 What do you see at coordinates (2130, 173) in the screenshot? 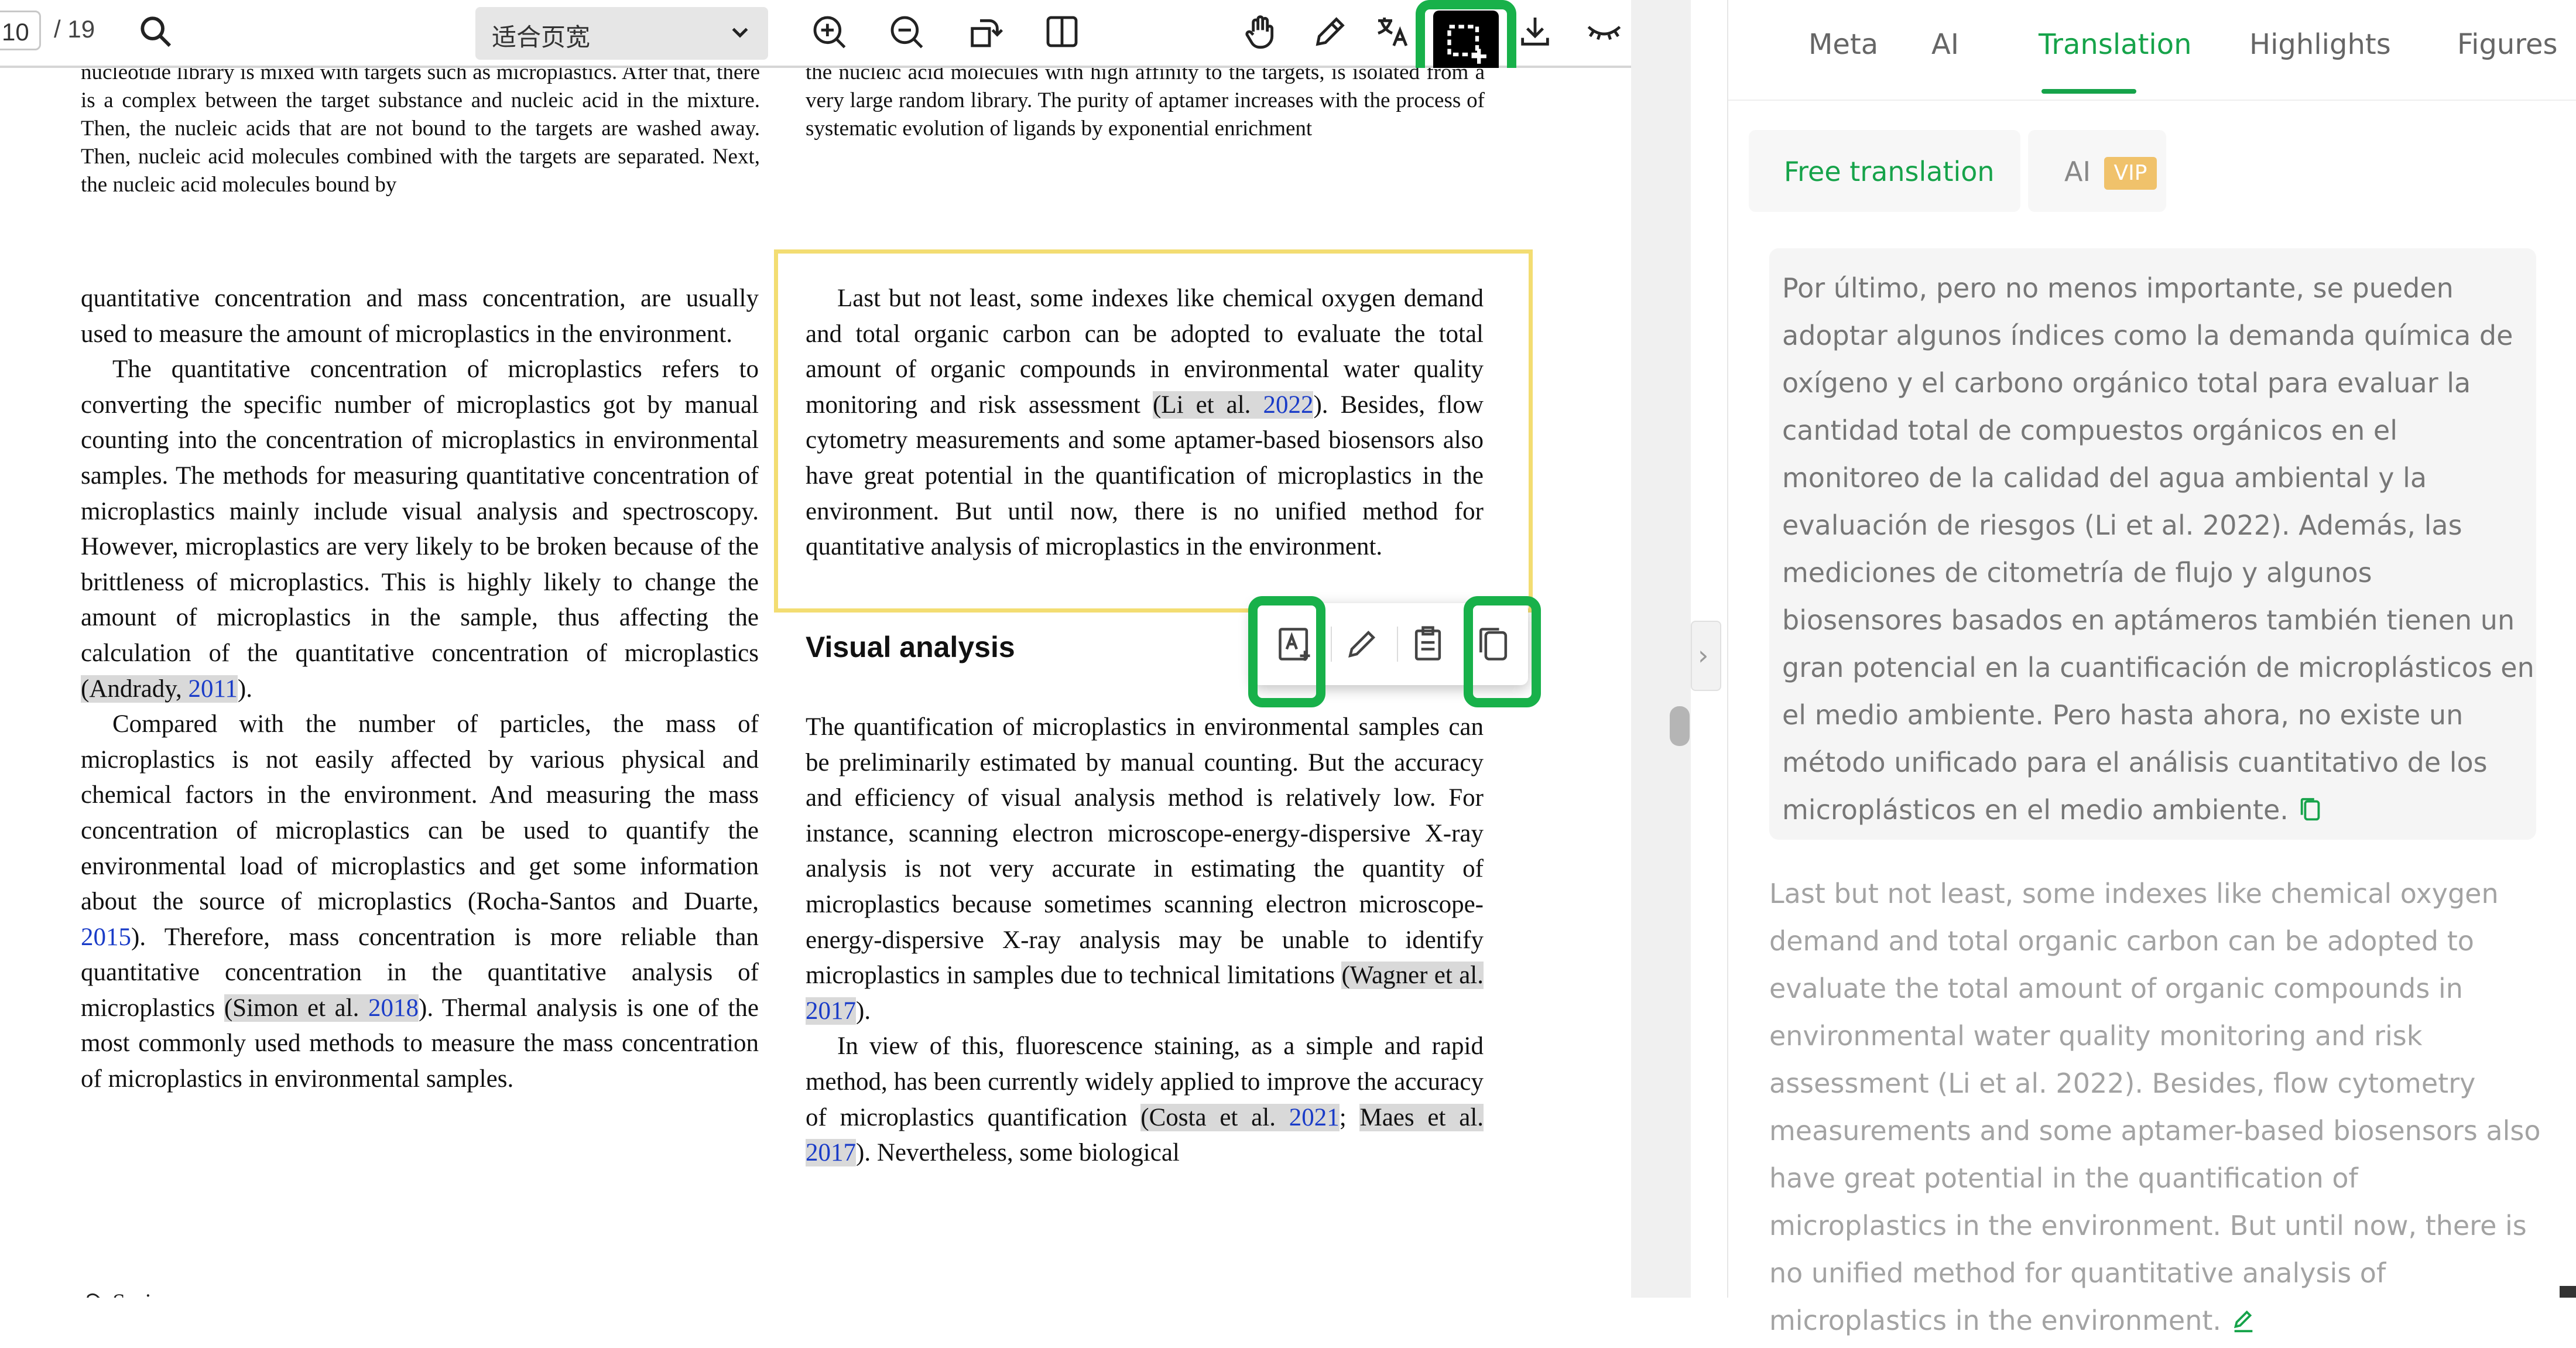
I see `vip-badge: VIP` at bounding box center [2130, 173].